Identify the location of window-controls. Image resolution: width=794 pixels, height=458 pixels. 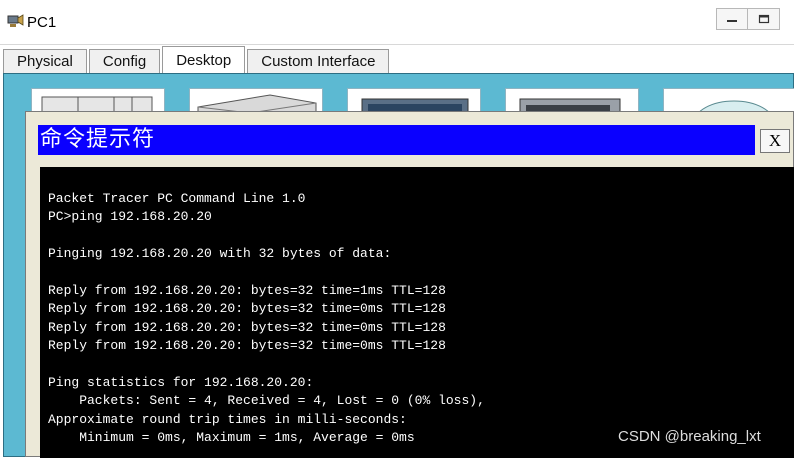
(748, 19).